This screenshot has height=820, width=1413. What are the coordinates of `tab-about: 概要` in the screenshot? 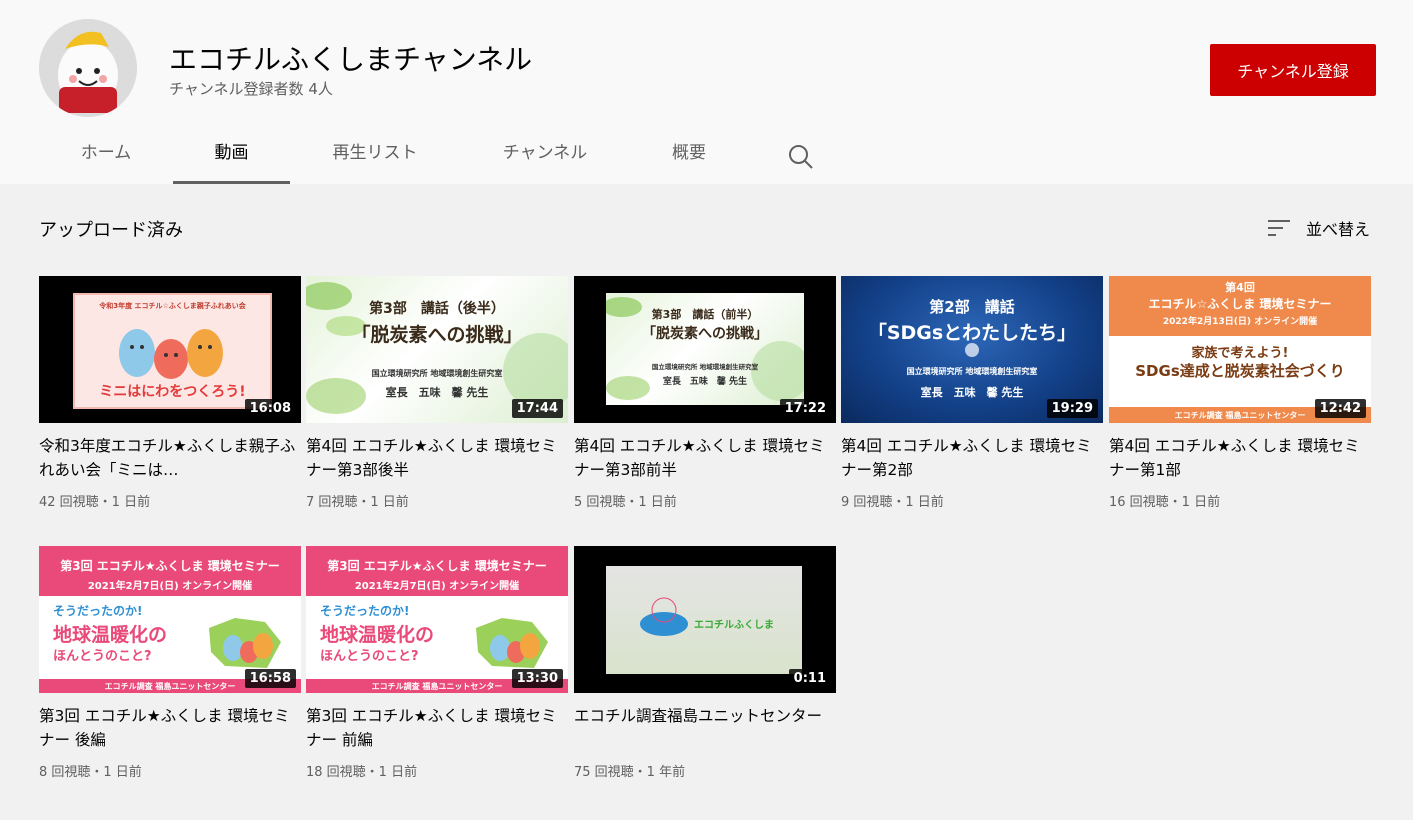 It's located at (689, 157).